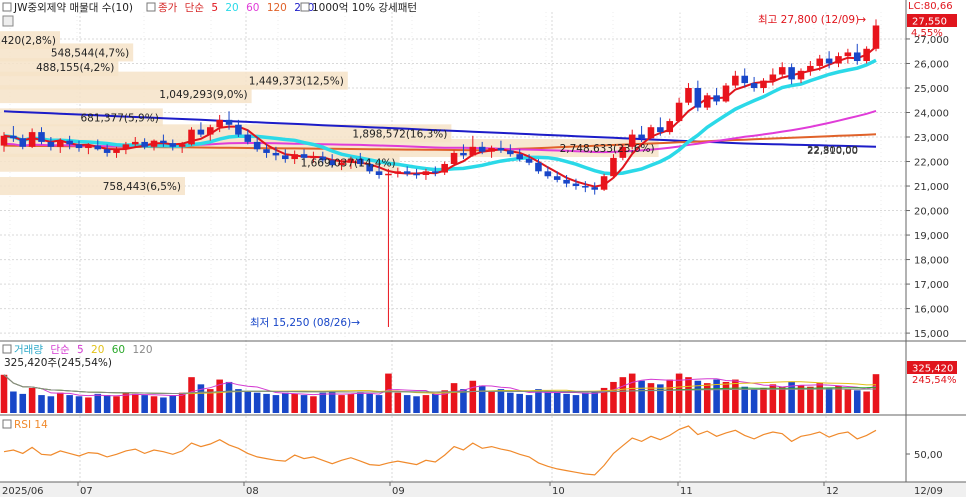 The width and height of the screenshot is (966, 497). Describe the element at coordinates (8, 21) in the screenshot. I see `grid-toggle-icon` at that location.